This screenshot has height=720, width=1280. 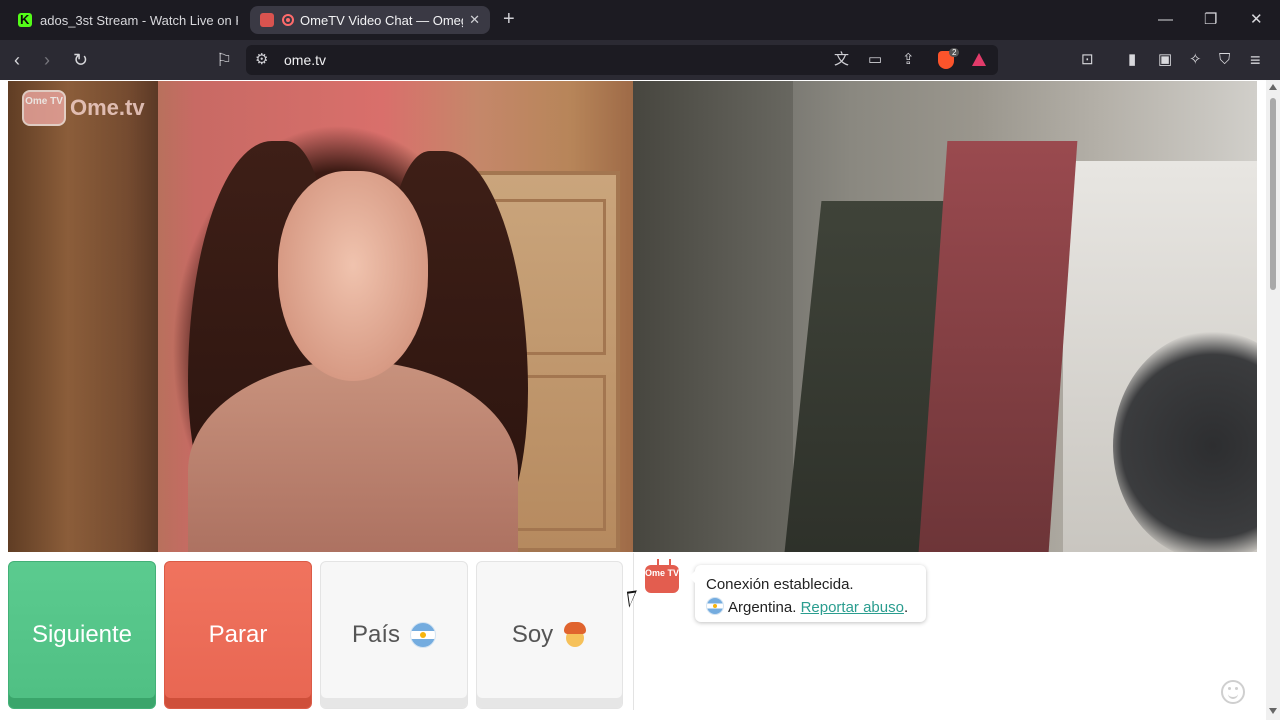 I want to click on share-icon: ⇪, so click(x=908, y=60).